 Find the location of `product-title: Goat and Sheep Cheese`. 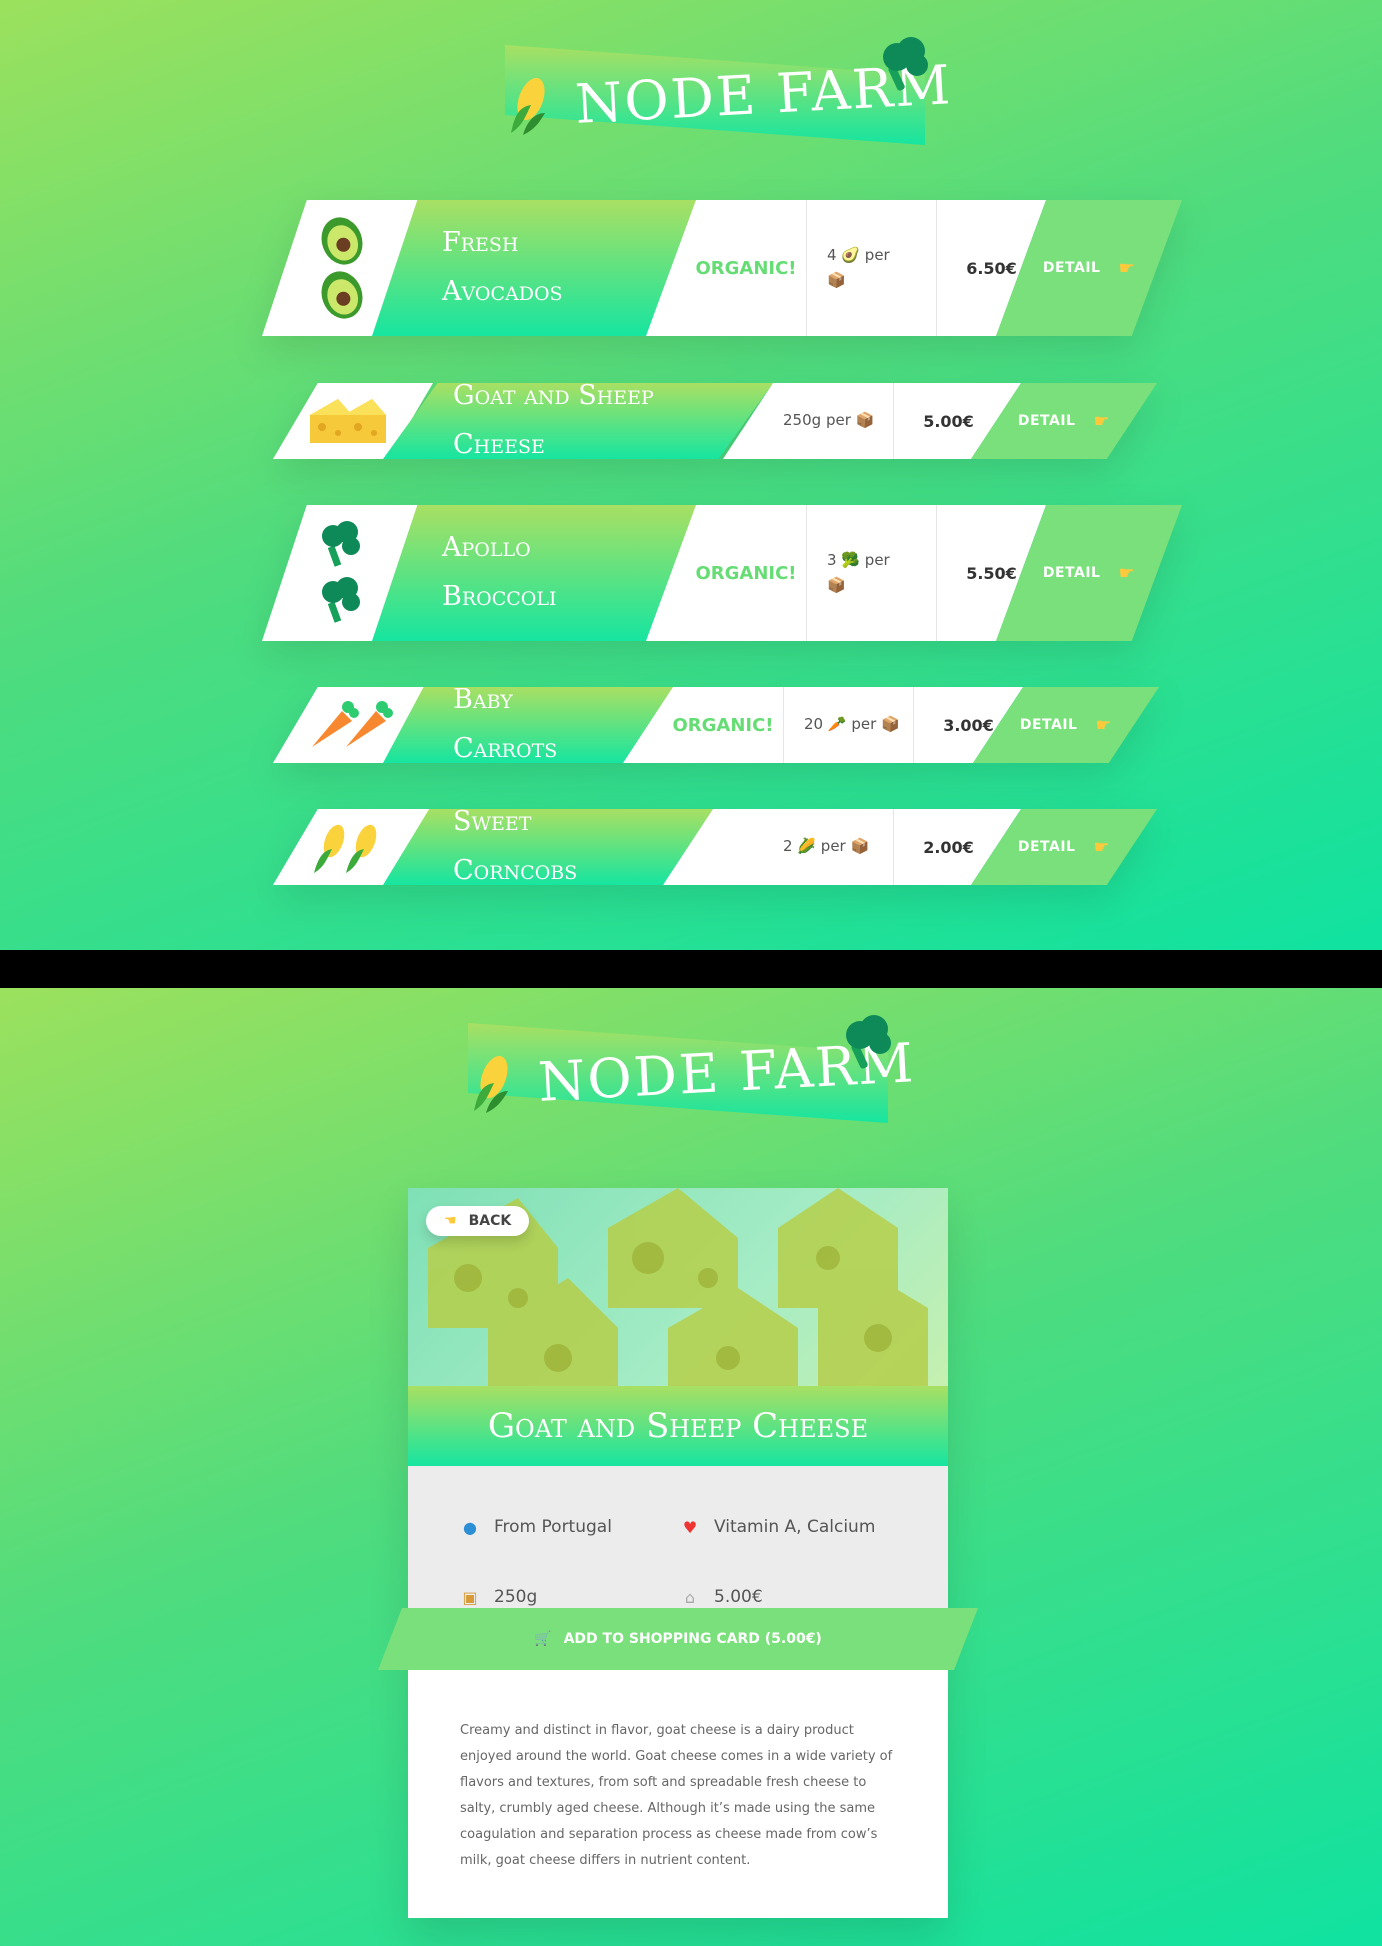

product-title: Goat and Sheep Cheese is located at coordinates (678, 1426).